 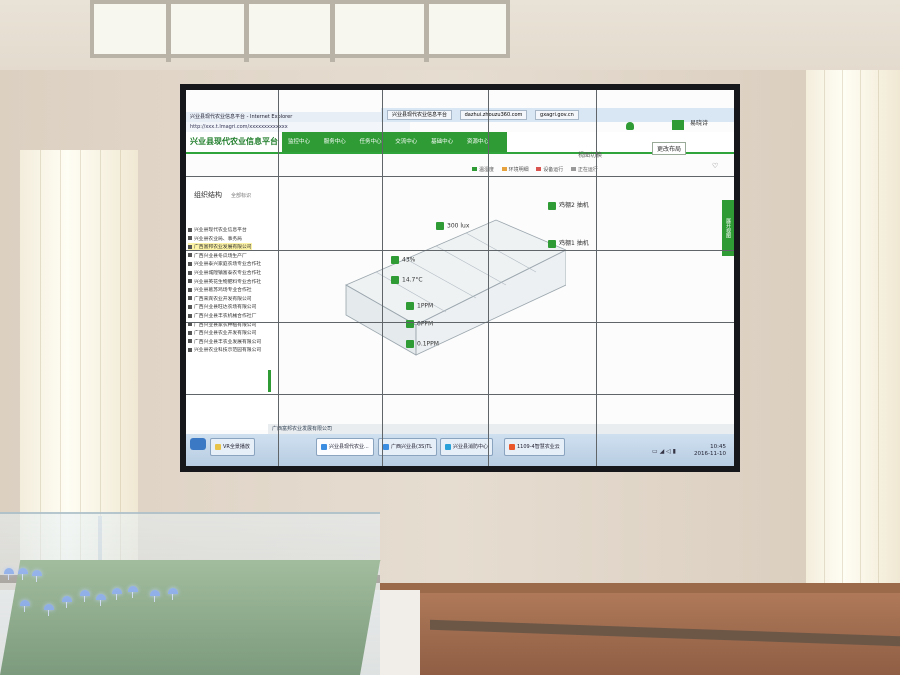 What do you see at coordinates (407, 280) in the screenshot?
I see `temperature-sensor: 14.7°C` at bounding box center [407, 280].